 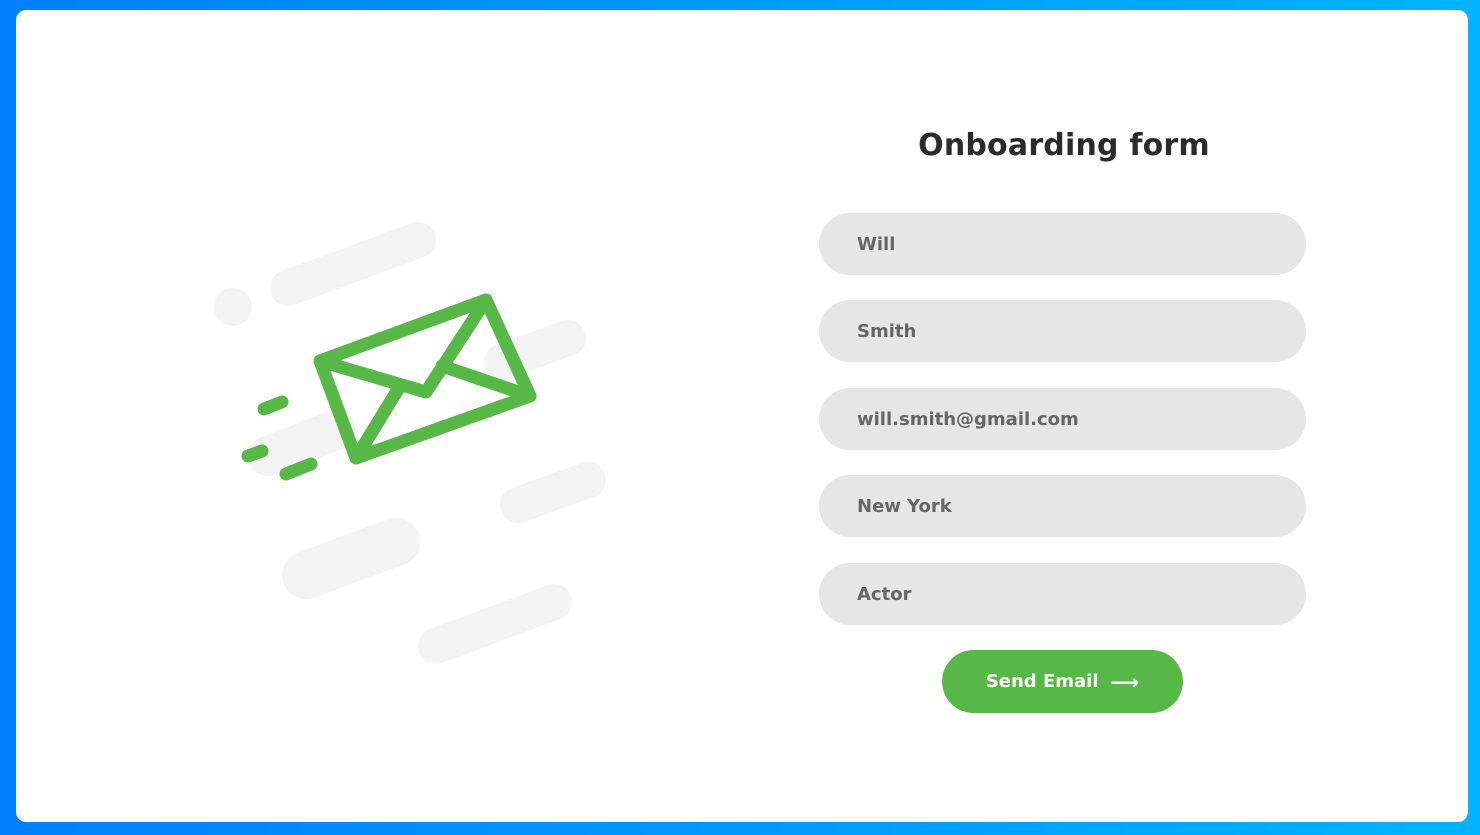 What do you see at coordinates (1064, 145) in the screenshot?
I see `page-title: Onboarding form` at bounding box center [1064, 145].